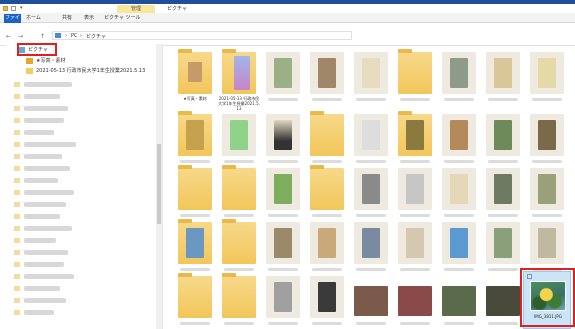  Describe the element at coordinates (67, 18) in the screenshot. I see `tab-share: 共有` at that location.